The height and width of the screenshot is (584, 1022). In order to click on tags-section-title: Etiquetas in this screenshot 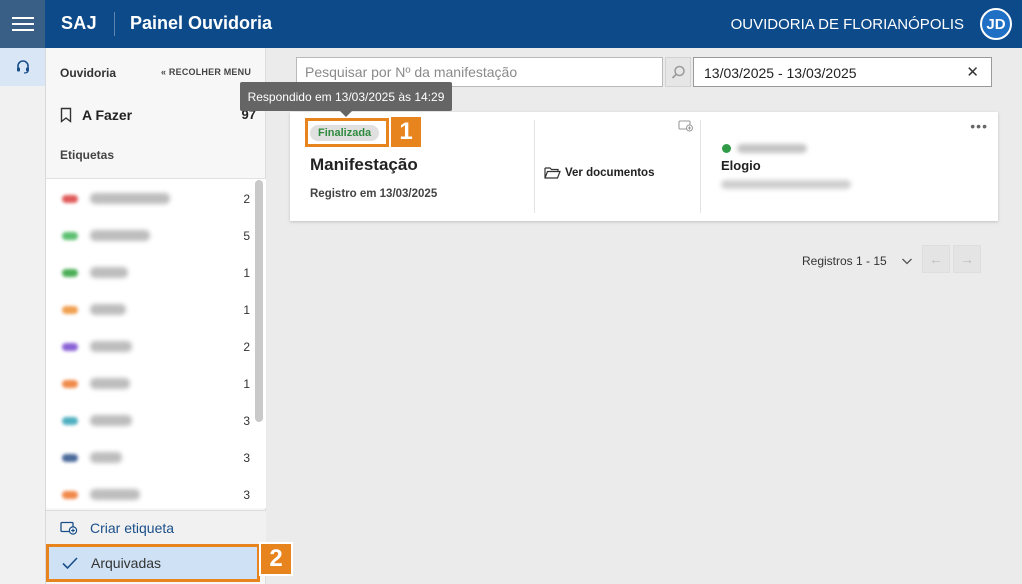, I will do `click(87, 155)`.